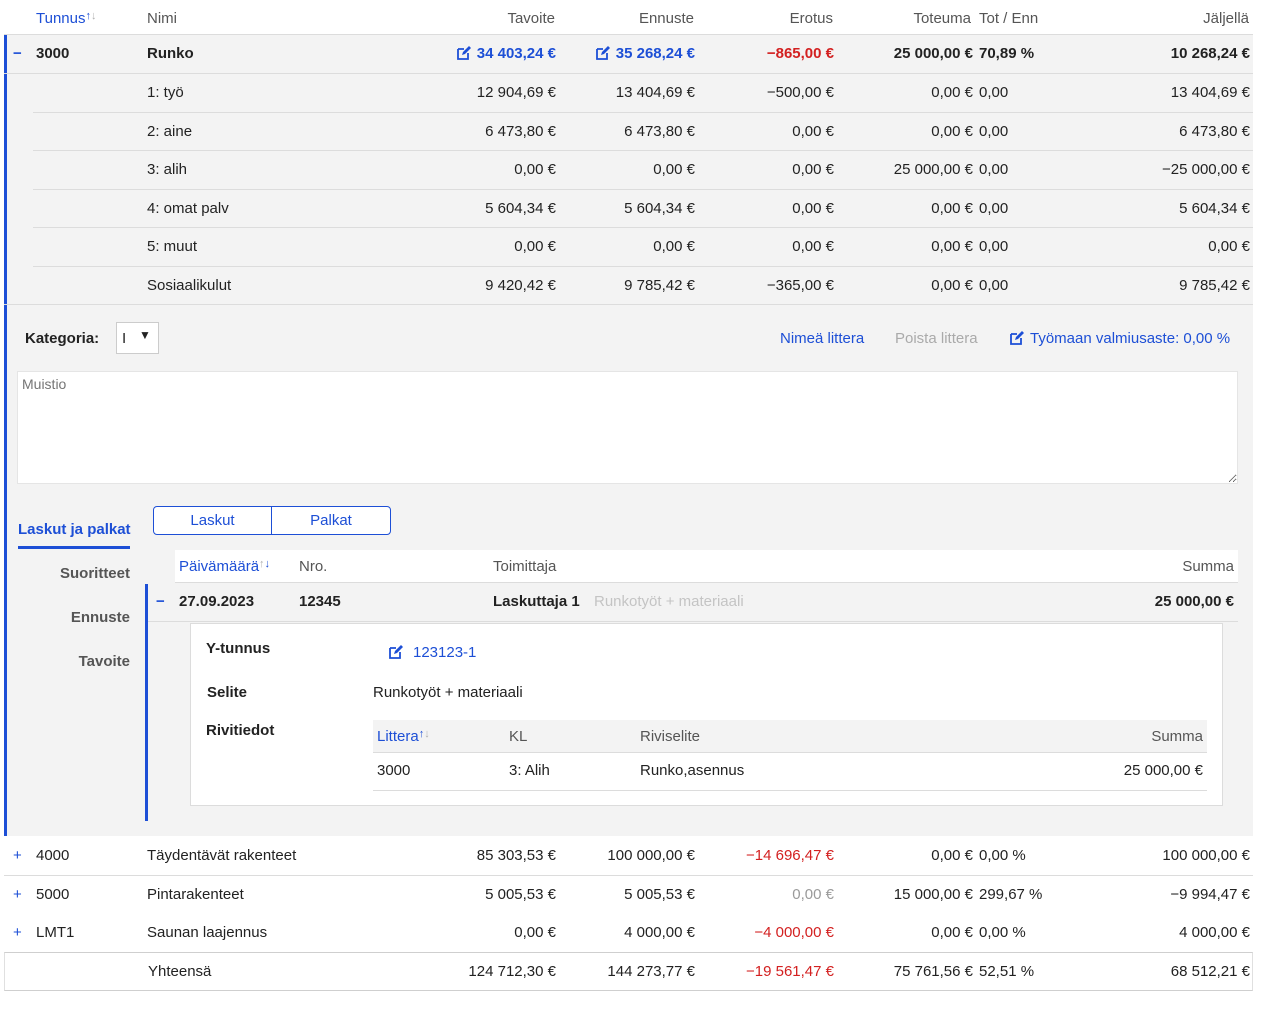 Image resolution: width=1275 pixels, height=1009 pixels. I want to click on totals-erotus: −19 561,47 €, so click(789, 971).